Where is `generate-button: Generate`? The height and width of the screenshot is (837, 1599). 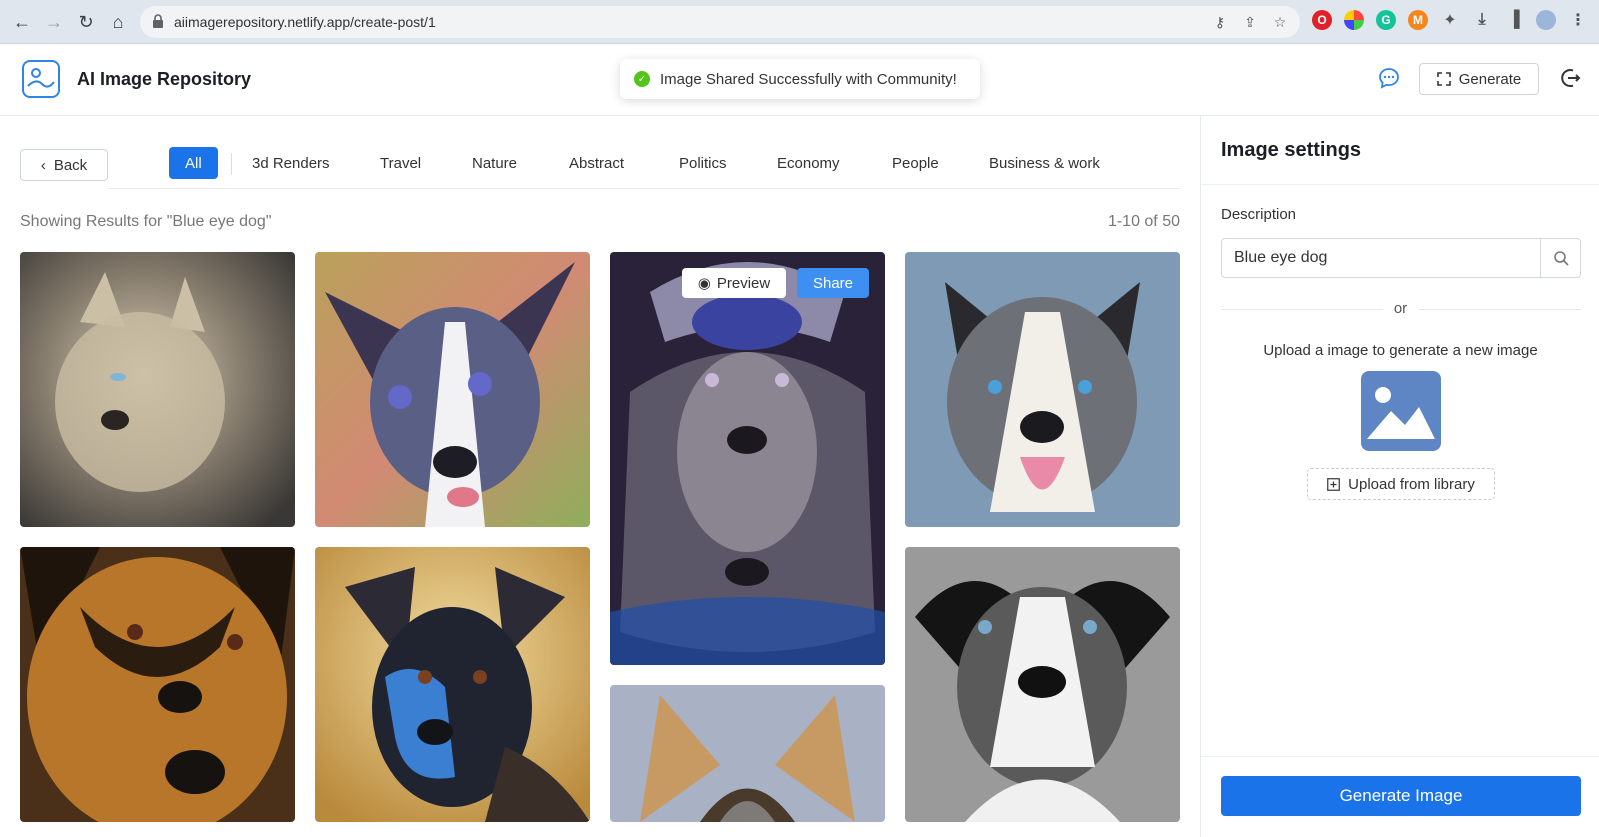 generate-button: Generate is located at coordinates (1479, 79).